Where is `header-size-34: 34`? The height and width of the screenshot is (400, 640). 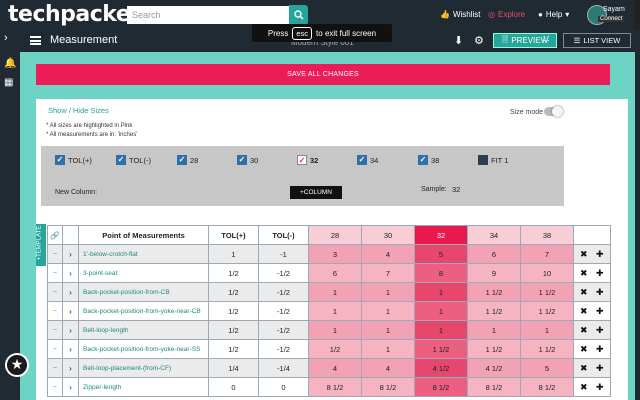
header-size-34: 34 is located at coordinates (494, 235).